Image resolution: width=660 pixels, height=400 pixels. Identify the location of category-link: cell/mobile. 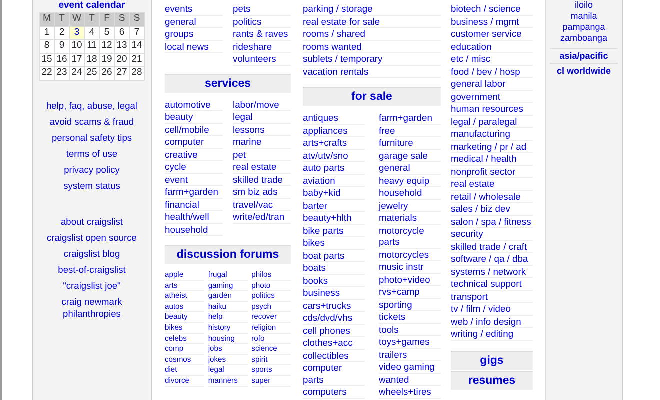
(194, 130).